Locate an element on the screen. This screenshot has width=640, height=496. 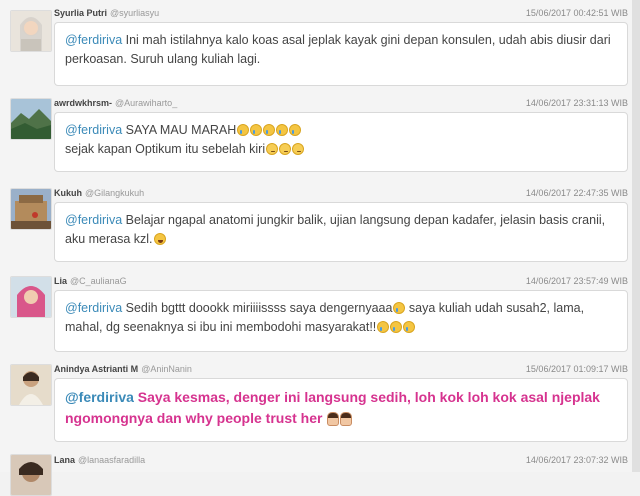
scrollbar is located at coordinates (636, 236).